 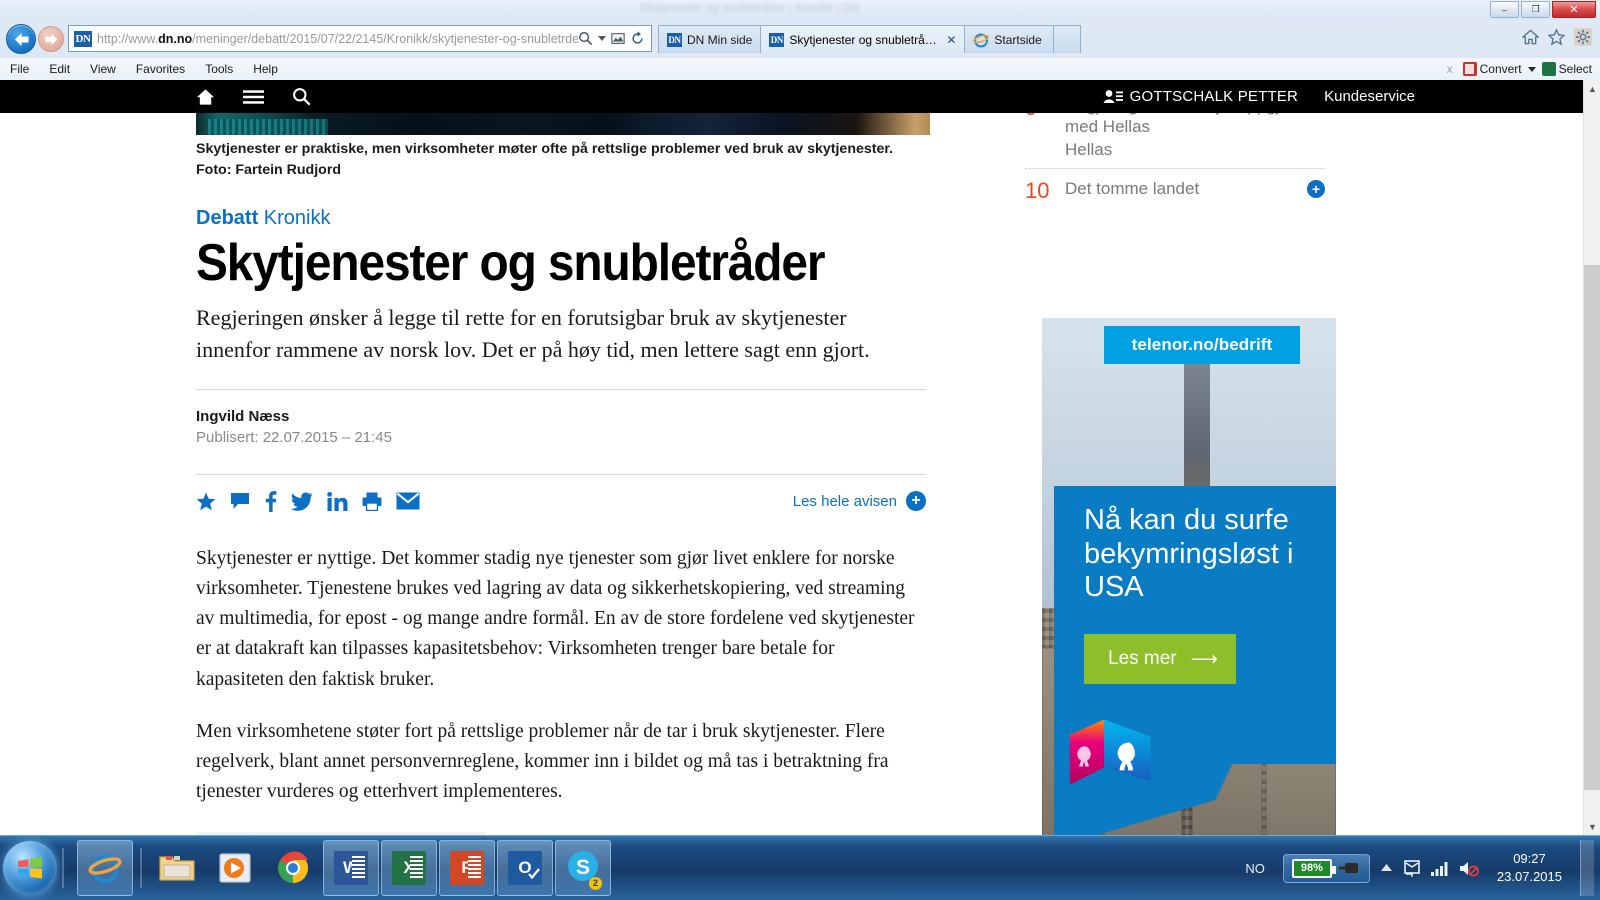 I want to click on network-signal-icon, so click(x=1439, y=868).